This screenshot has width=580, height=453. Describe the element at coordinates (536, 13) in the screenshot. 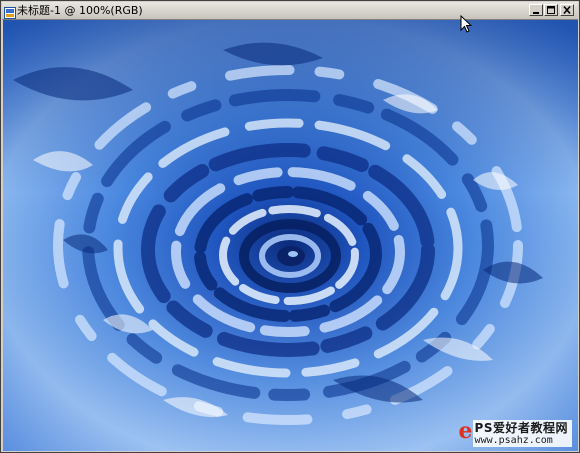

I see `minimize-icon` at that location.